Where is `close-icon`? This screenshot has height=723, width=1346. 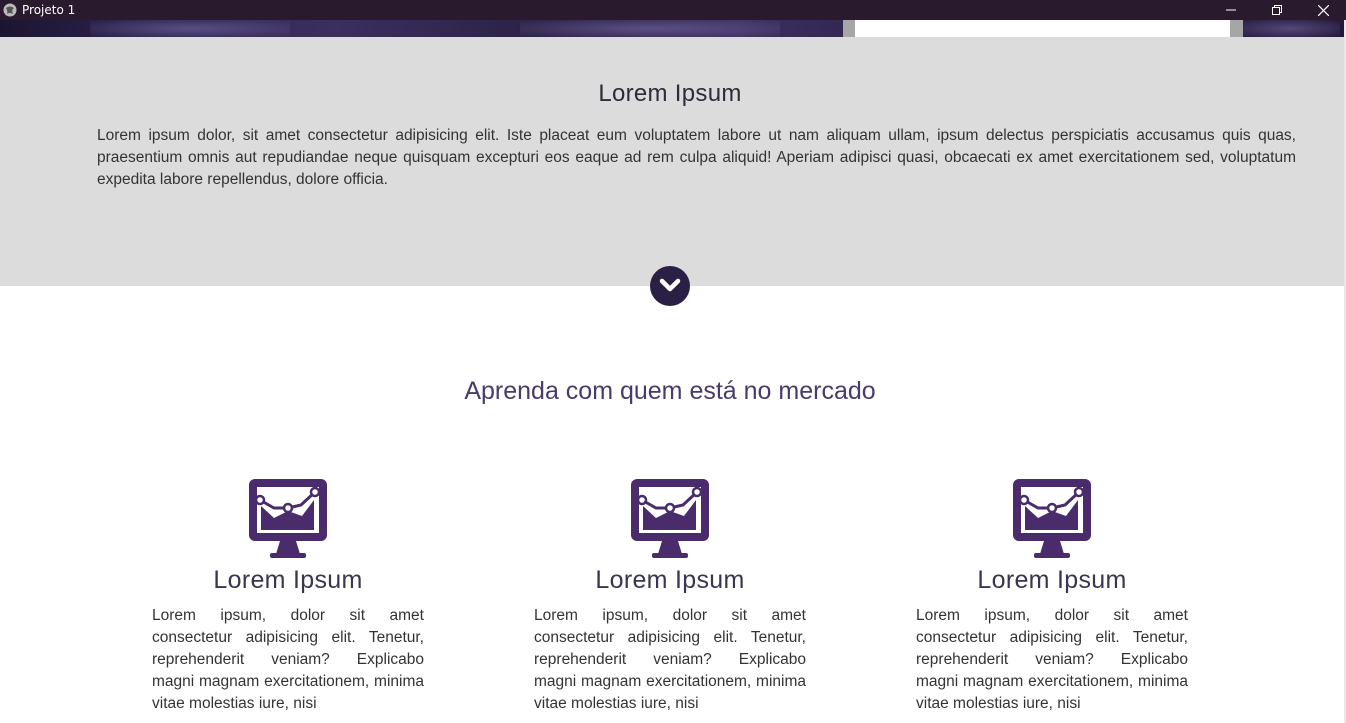 close-icon is located at coordinates (1323, 10).